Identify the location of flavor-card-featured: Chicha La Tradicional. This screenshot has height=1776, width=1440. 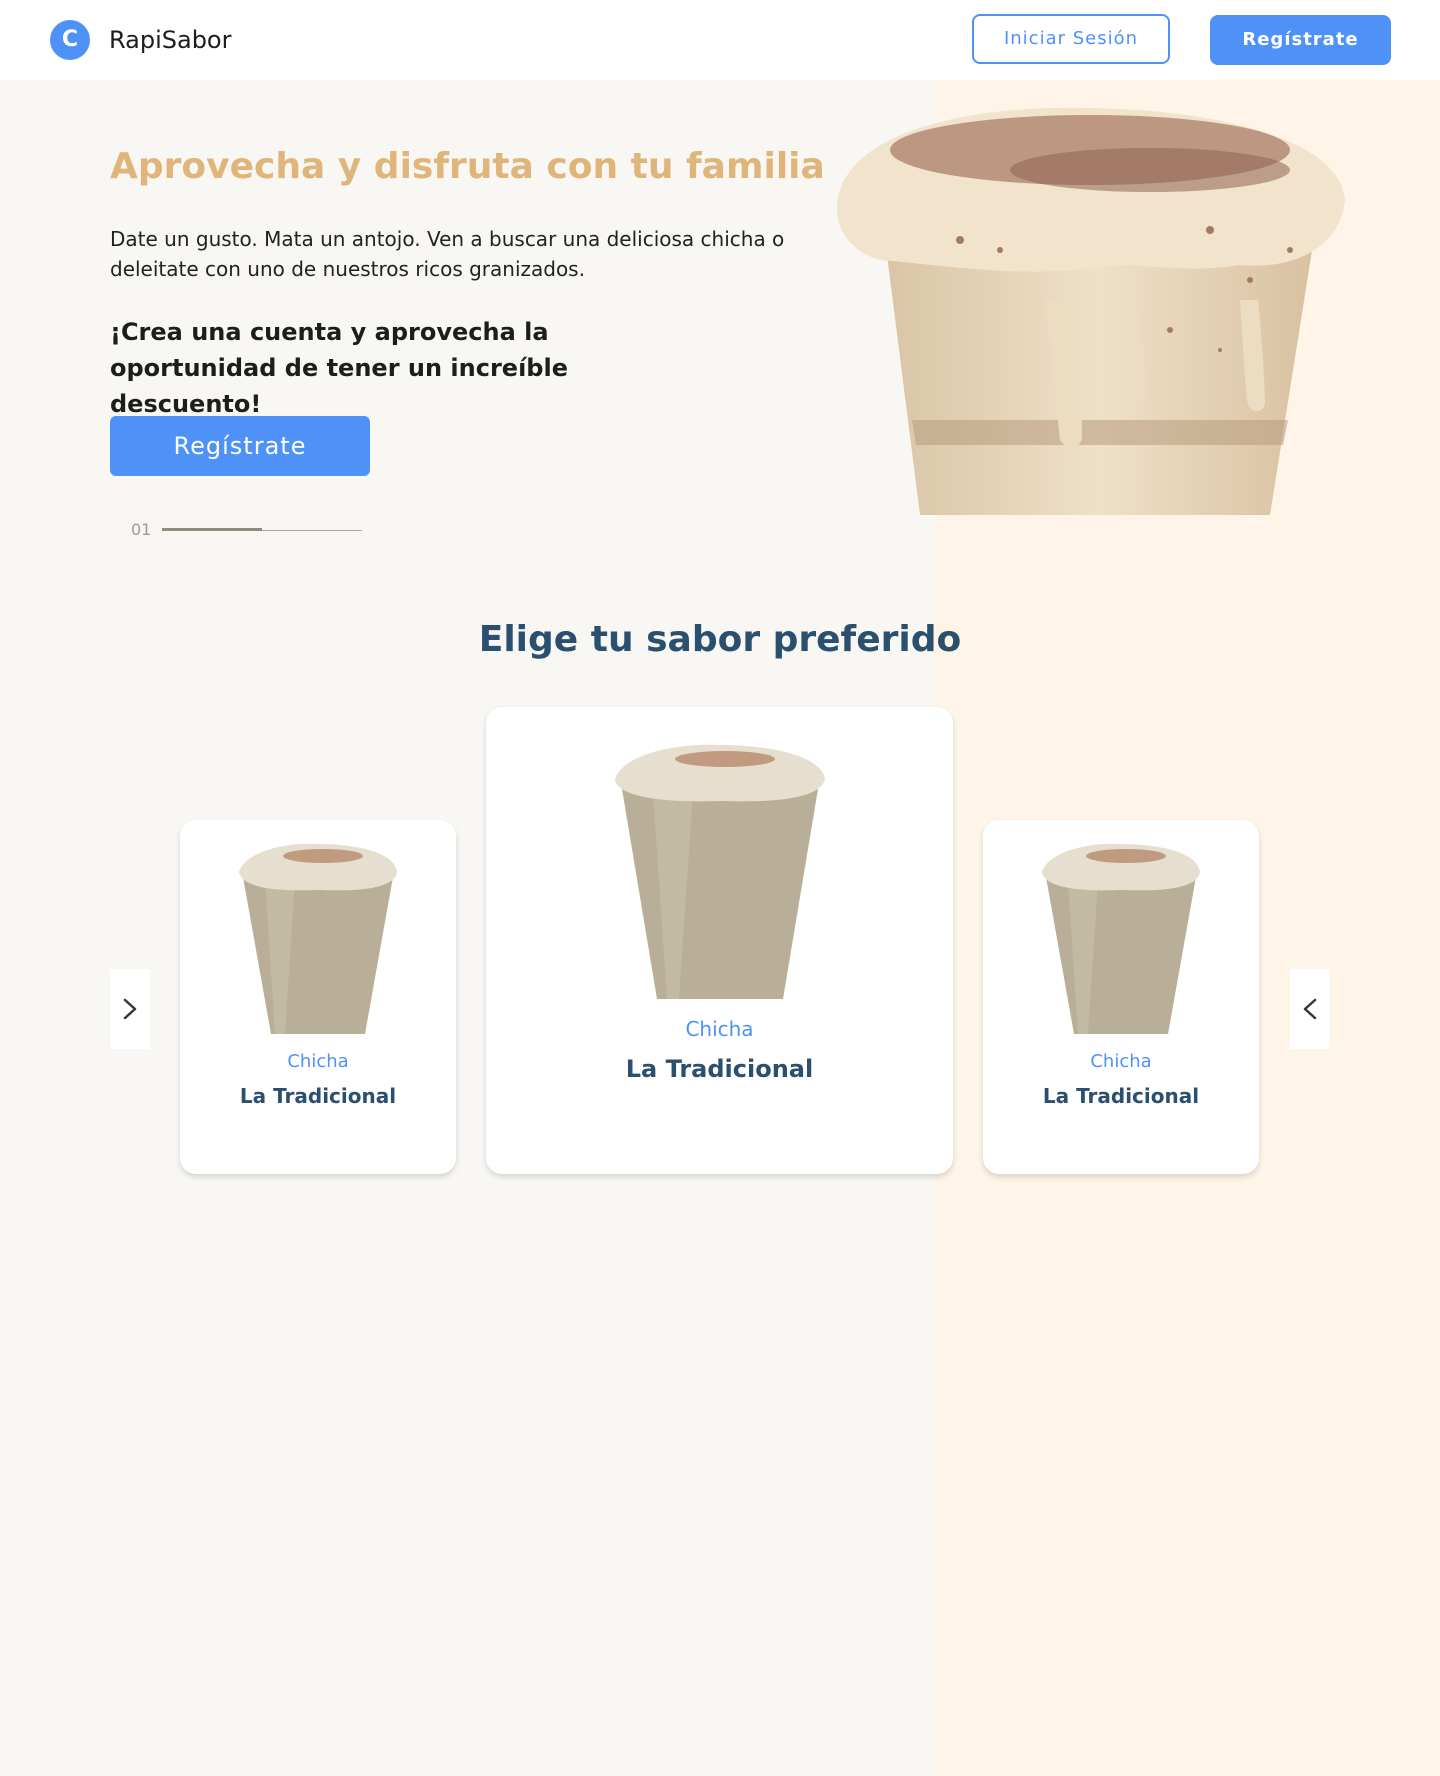
(719, 940).